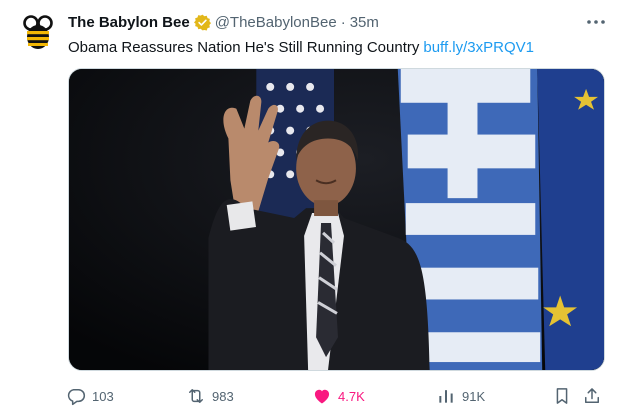 This screenshot has width=636, height=420. What do you see at coordinates (446, 396) in the screenshot?
I see `views-icon` at bounding box center [446, 396].